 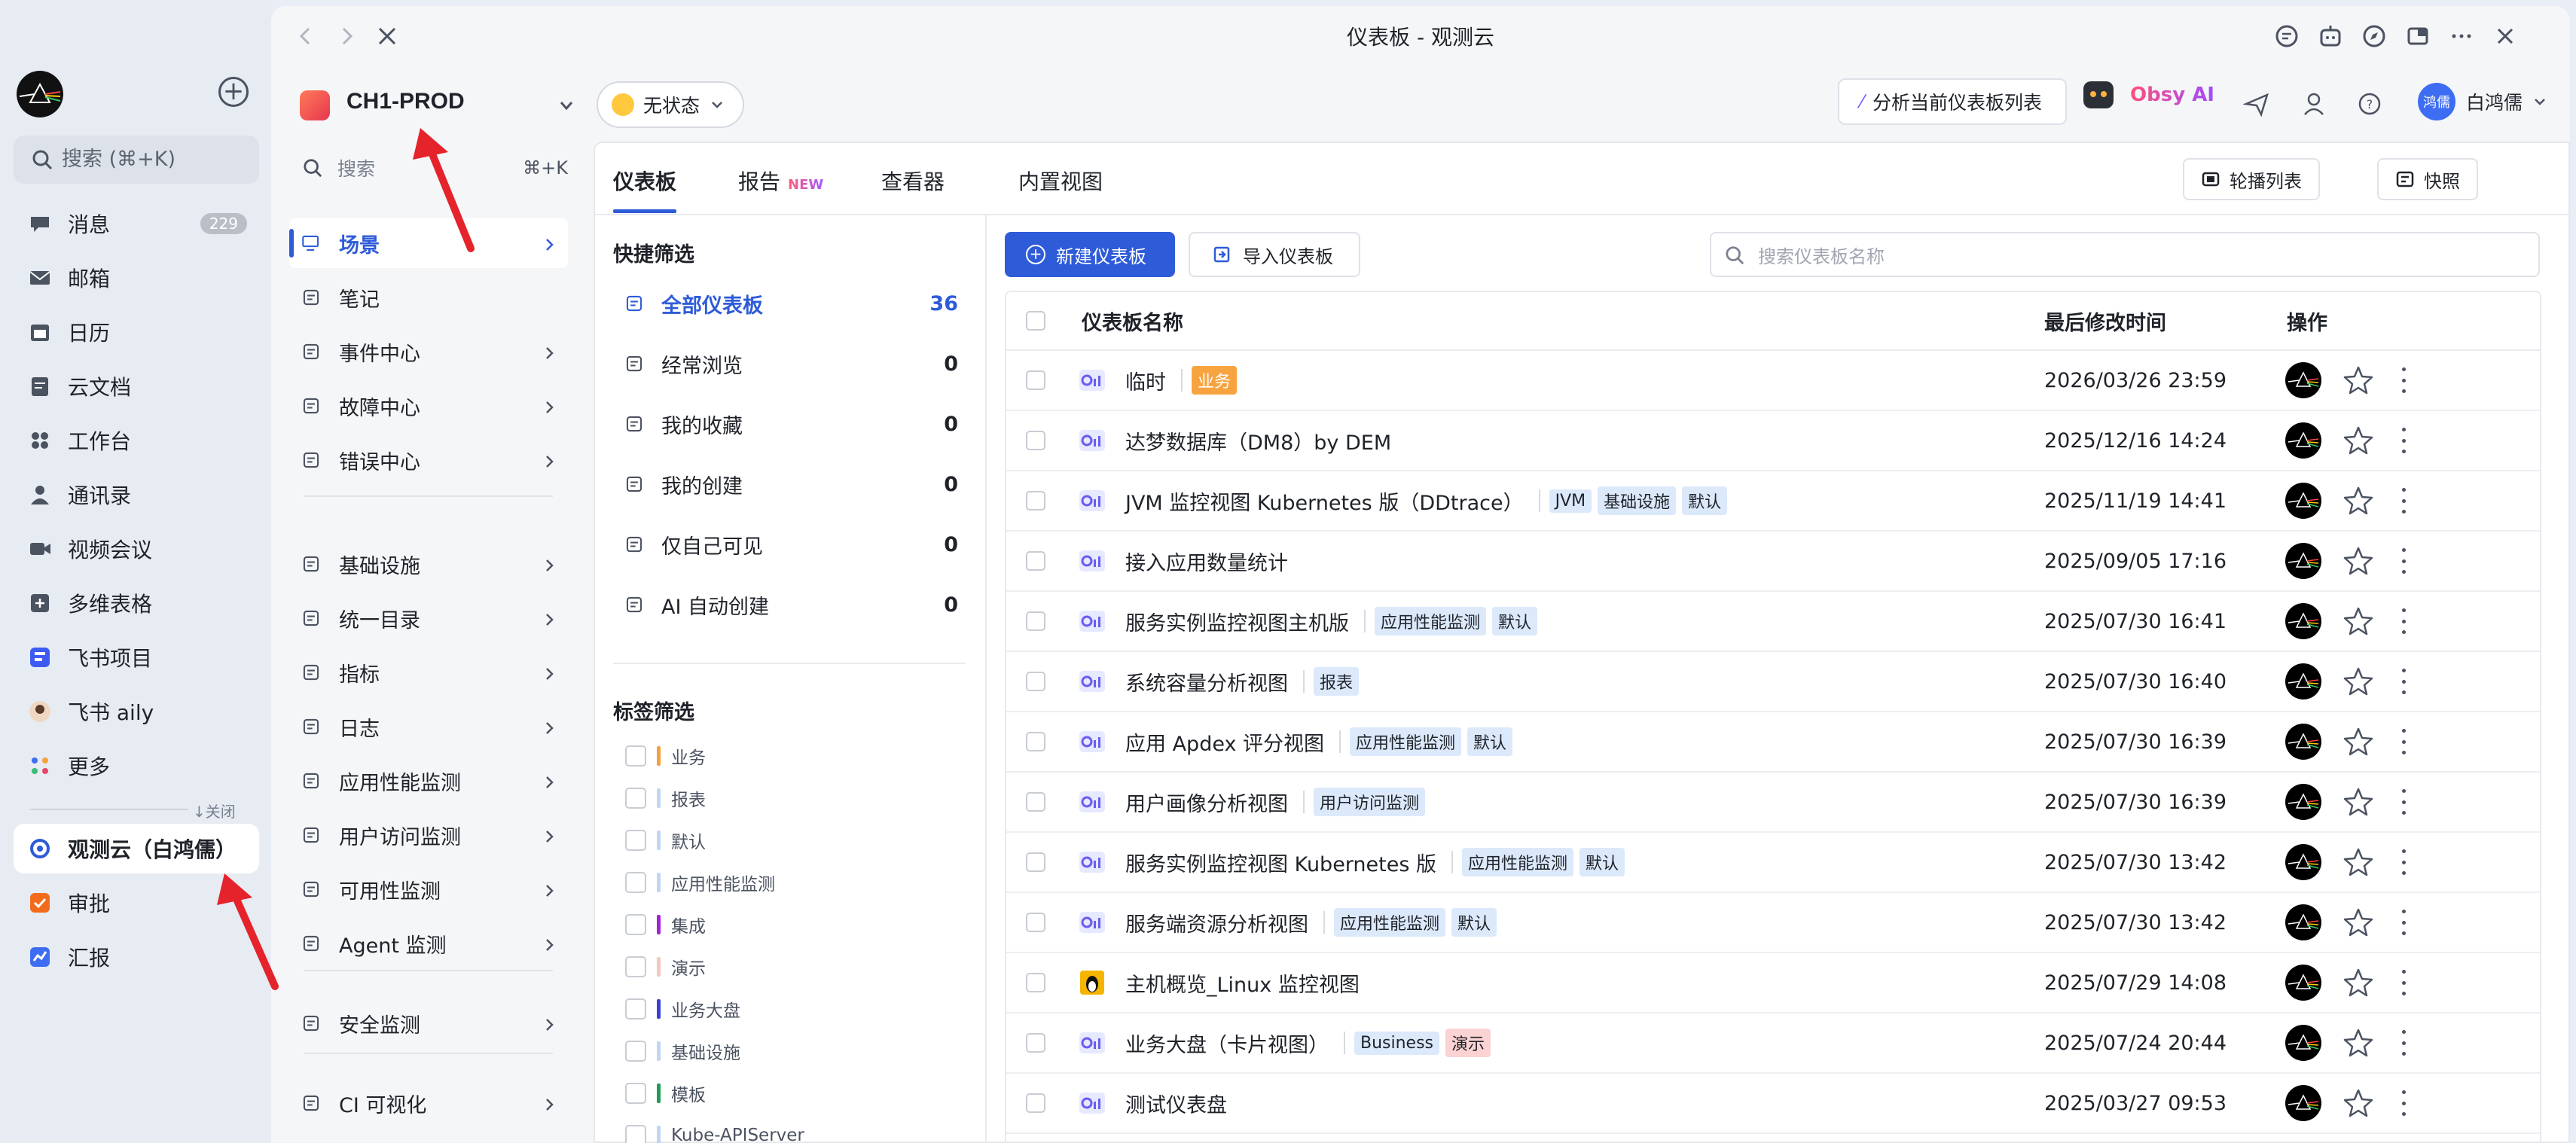 I want to click on nav-item: 错误中心, so click(x=428, y=460).